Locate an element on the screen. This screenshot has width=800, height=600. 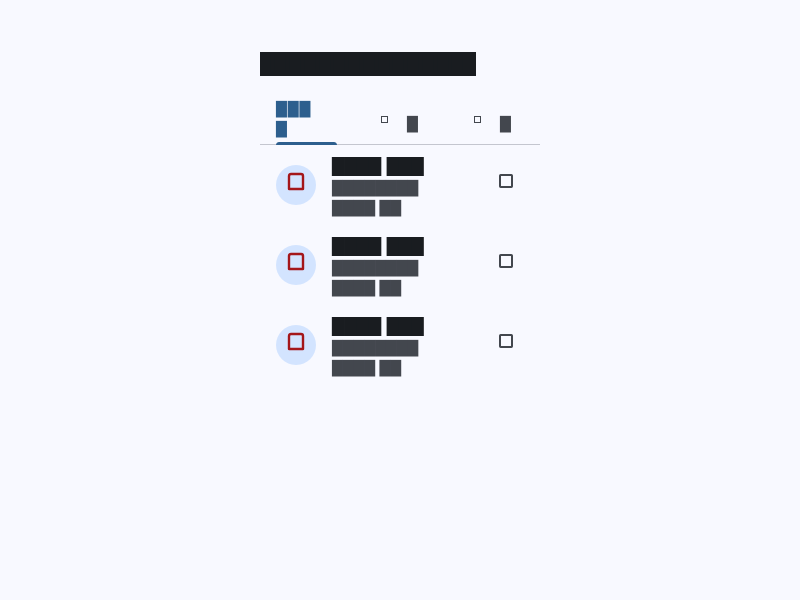
tab-bar: ████ █ █ is located at coordinates (400, 122).